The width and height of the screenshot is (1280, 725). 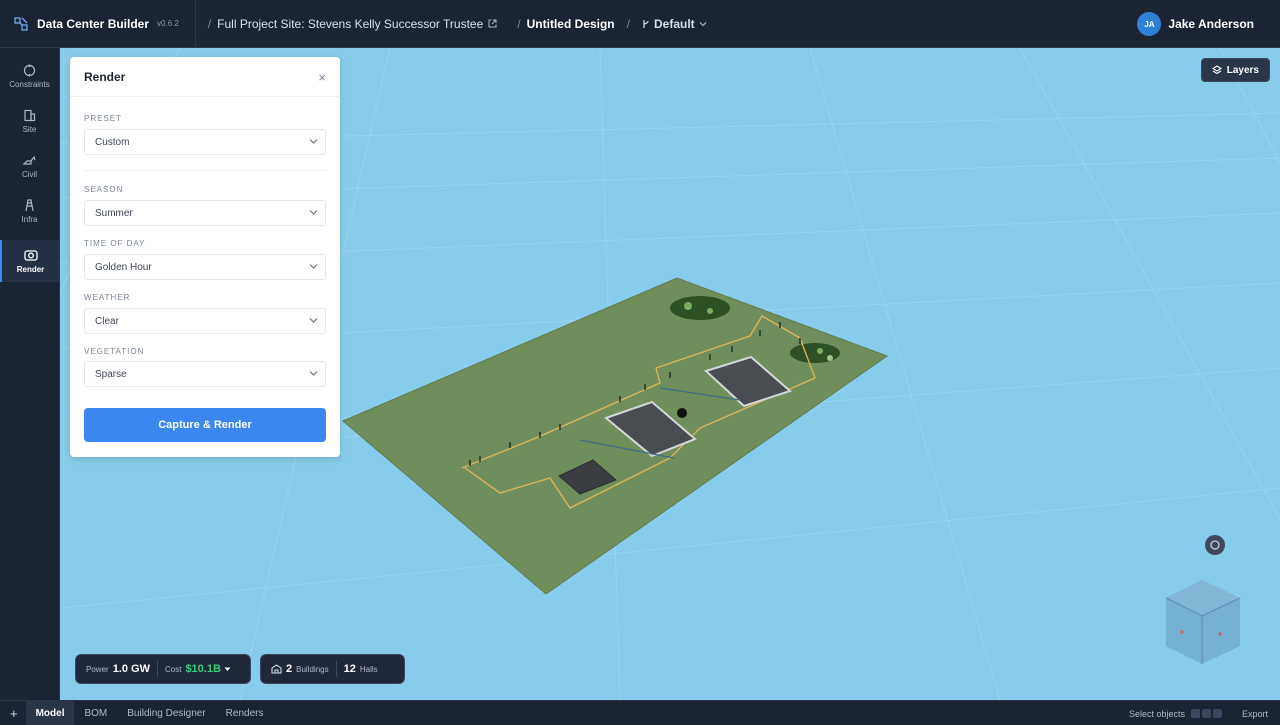 I want to click on panel-title: Render, so click(x=105, y=76).